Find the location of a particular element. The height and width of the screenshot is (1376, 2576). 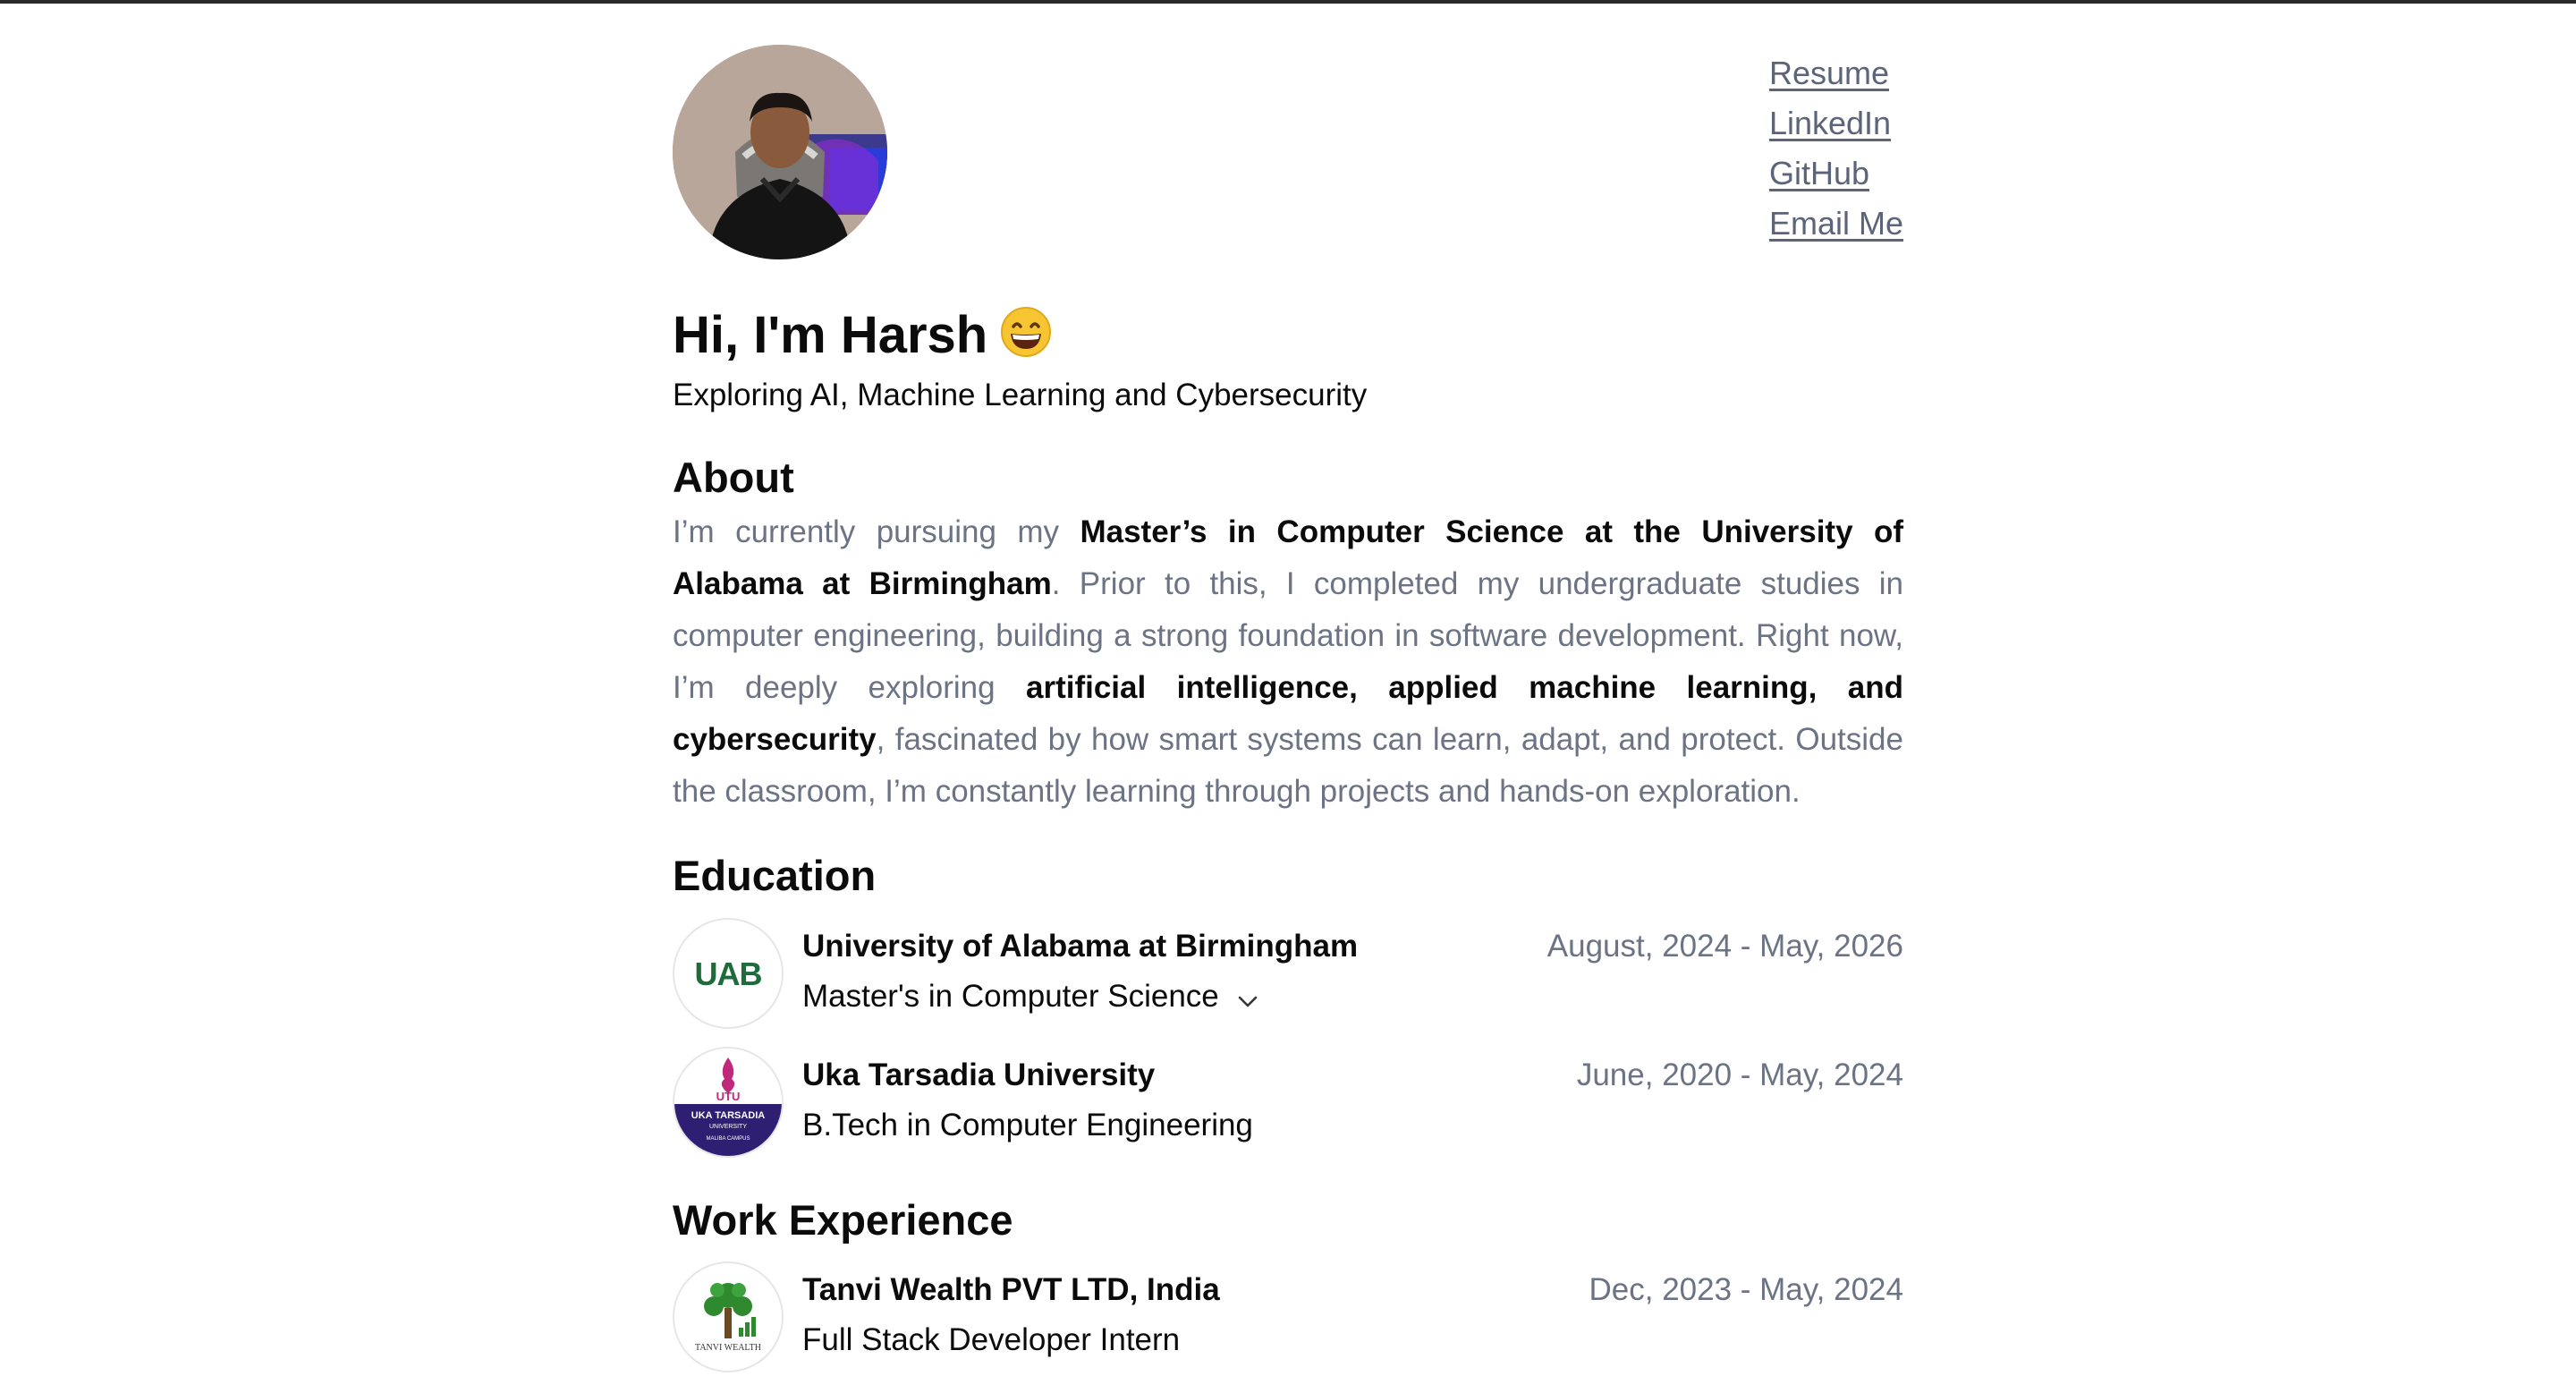

utu-logo-name: UKA TARSADIA is located at coordinates (728, 1115).